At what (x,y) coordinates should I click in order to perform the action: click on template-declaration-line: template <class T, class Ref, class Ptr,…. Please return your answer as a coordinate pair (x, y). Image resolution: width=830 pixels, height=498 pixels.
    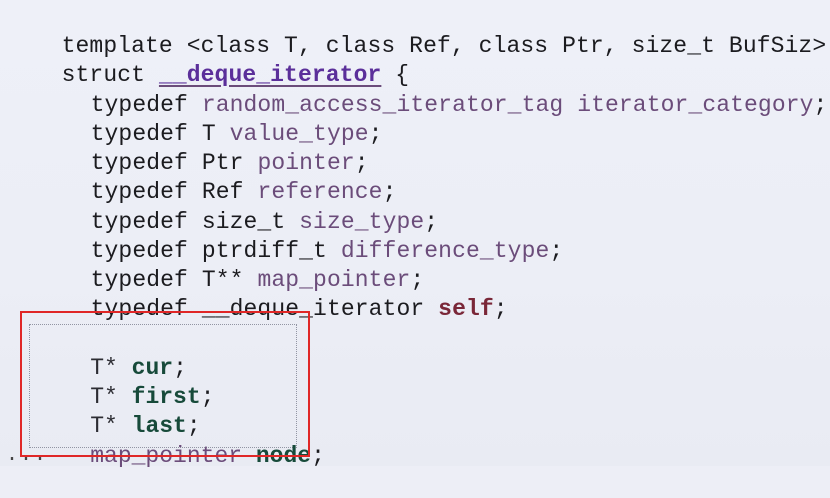
    Looking at the image, I should click on (416, 31).